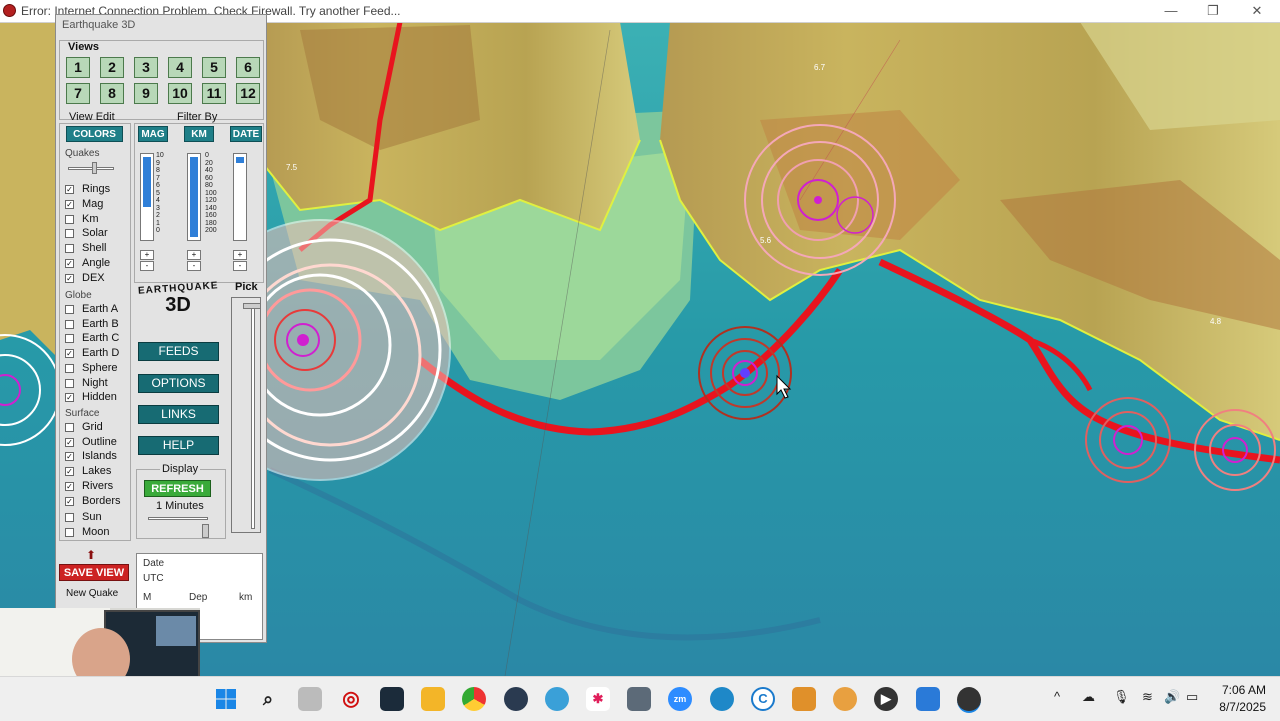 The width and height of the screenshot is (1280, 721). What do you see at coordinates (240, 197) in the screenshot?
I see `date-filter-slider` at bounding box center [240, 197].